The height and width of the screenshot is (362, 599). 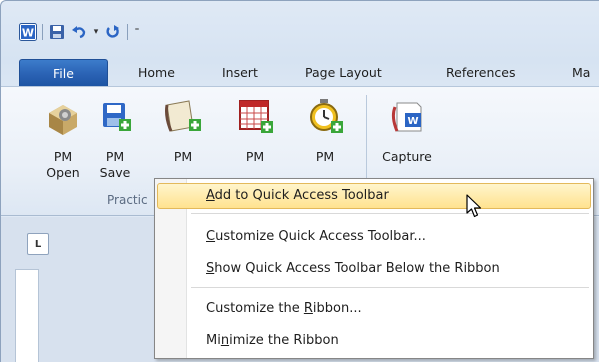 What do you see at coordinates (127, 200) in the screenshot?
I see `ribbon-group-label: Practic` at bounding box center [127, 200].